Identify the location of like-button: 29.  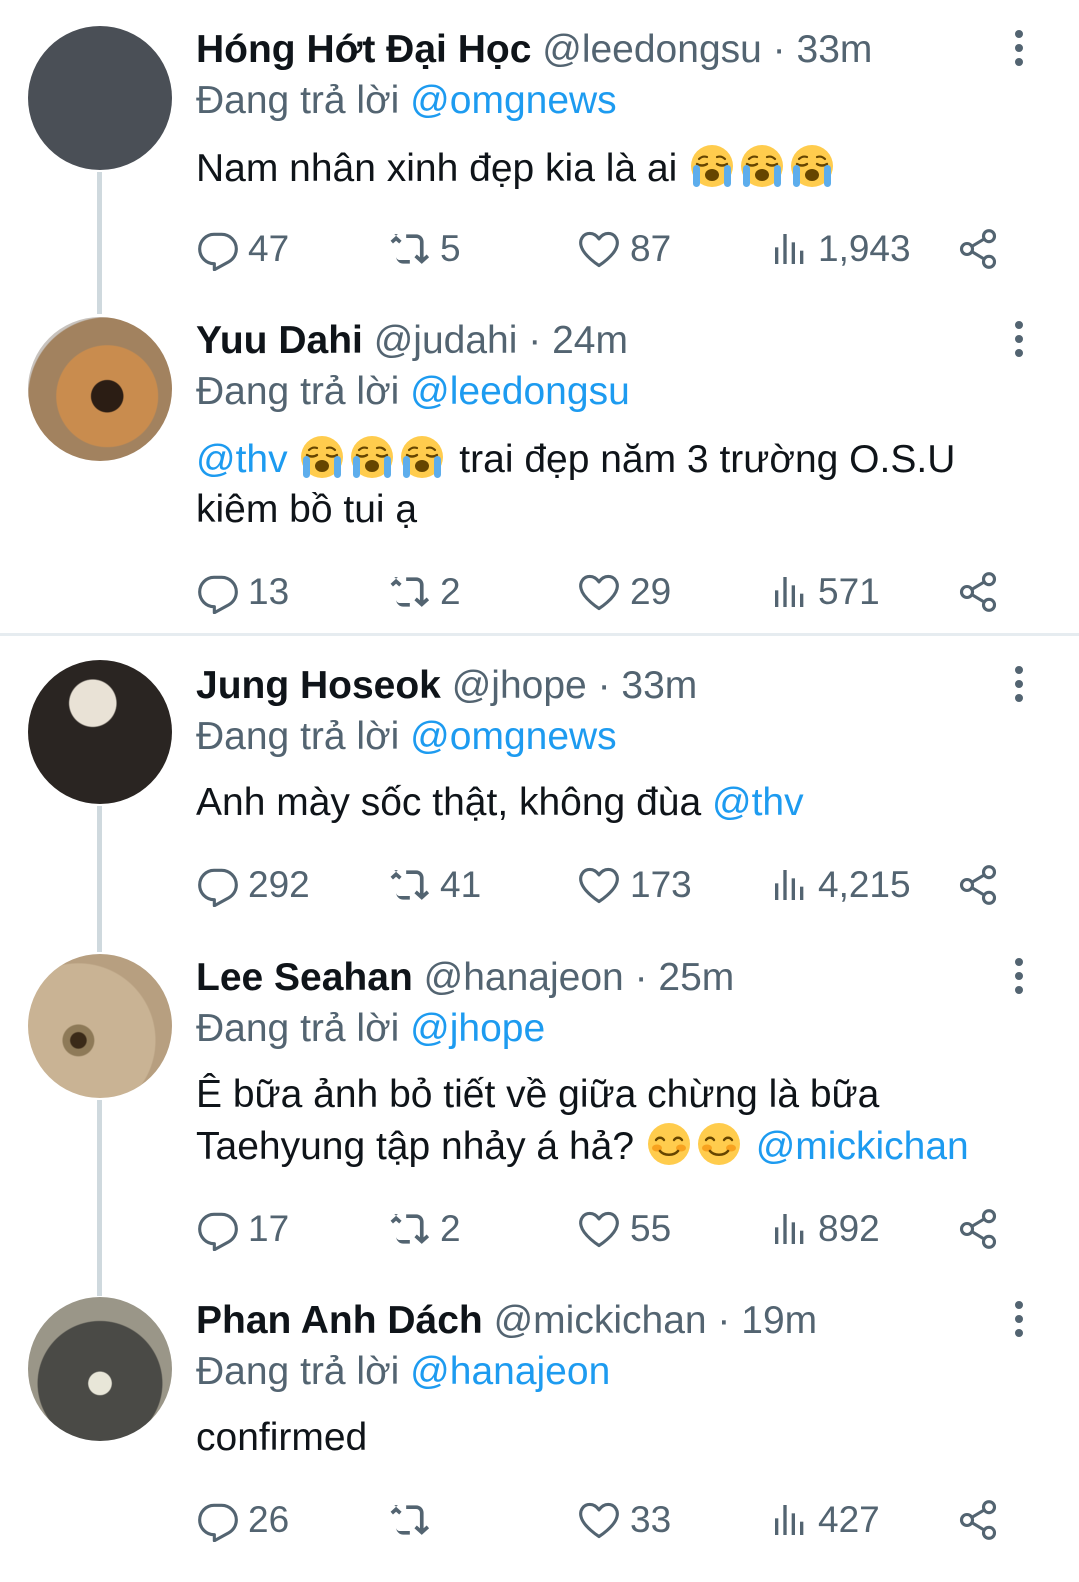
(623, 592).